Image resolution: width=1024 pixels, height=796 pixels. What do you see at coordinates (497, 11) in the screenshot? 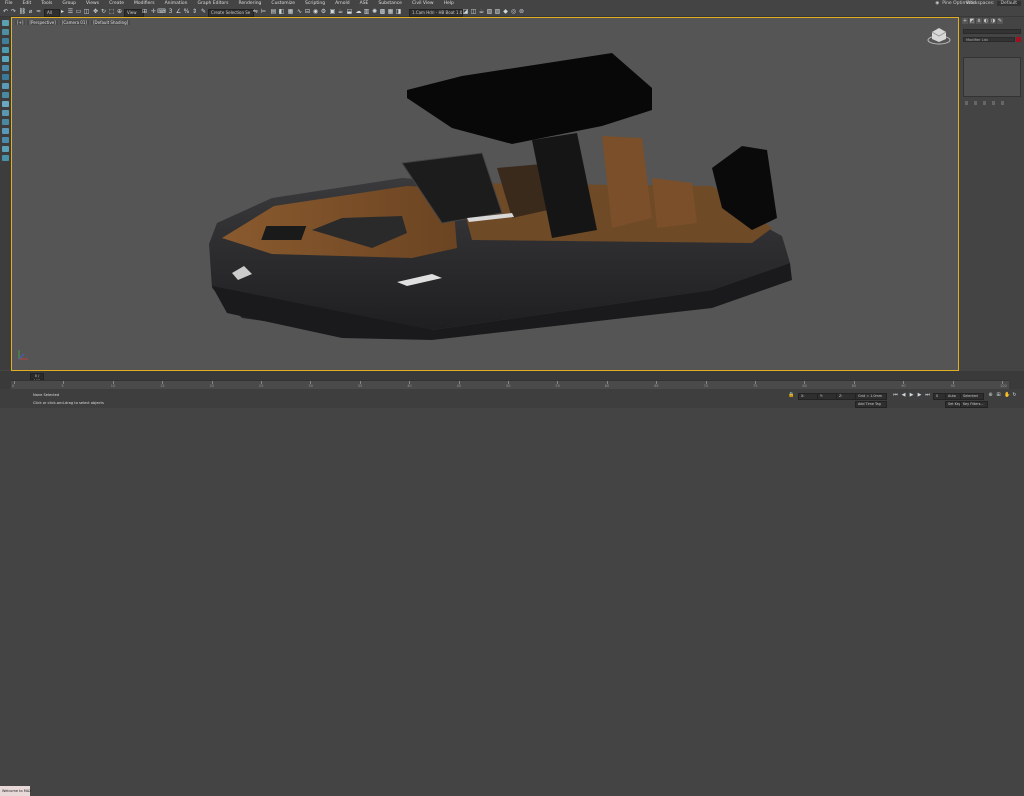
I see `render-active-shade-icon: ▨` at bounding box center [497, 11].